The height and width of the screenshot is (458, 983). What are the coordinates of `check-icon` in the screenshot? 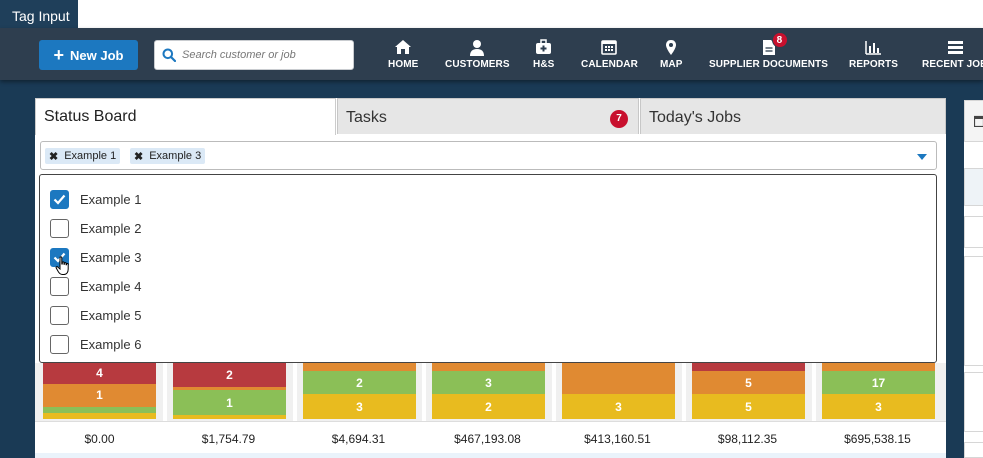 It's located at (59, 199).